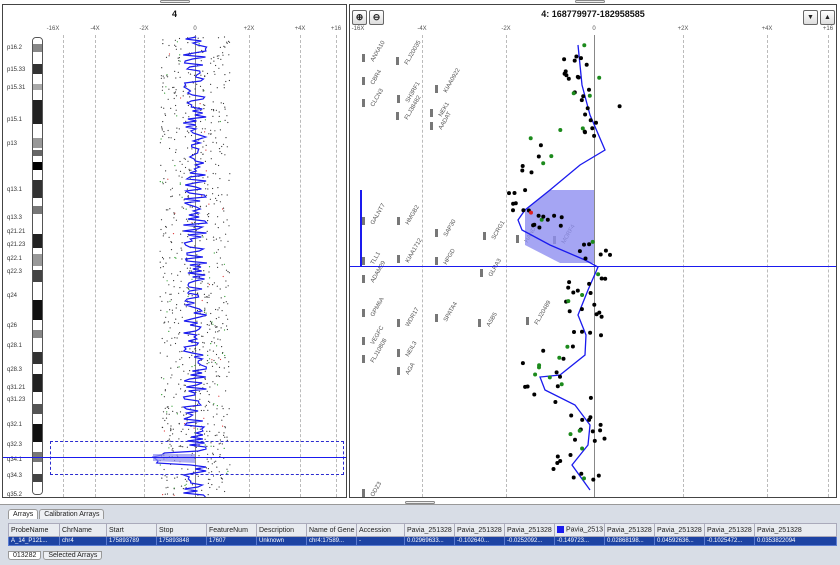  What do you see at coordinates (181, 541) in the screenshot?
I see `table-cell: 175893848` at bounding box center [181, 541].